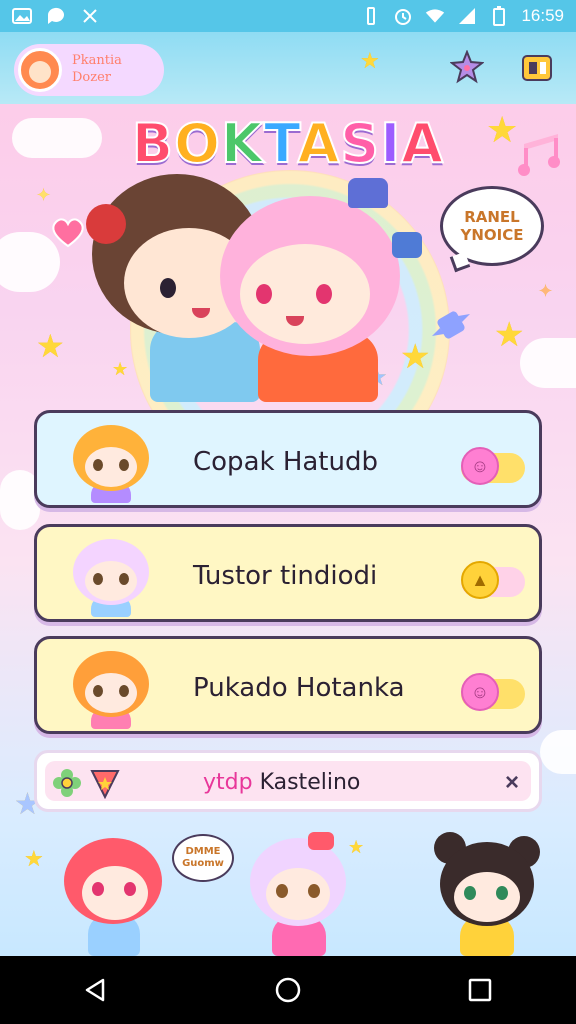 The width and height of the screenshot is (576, 1024). Describe the element at coordinates (280, 143) in the screenshot. I see `title-letter: T` at that location.